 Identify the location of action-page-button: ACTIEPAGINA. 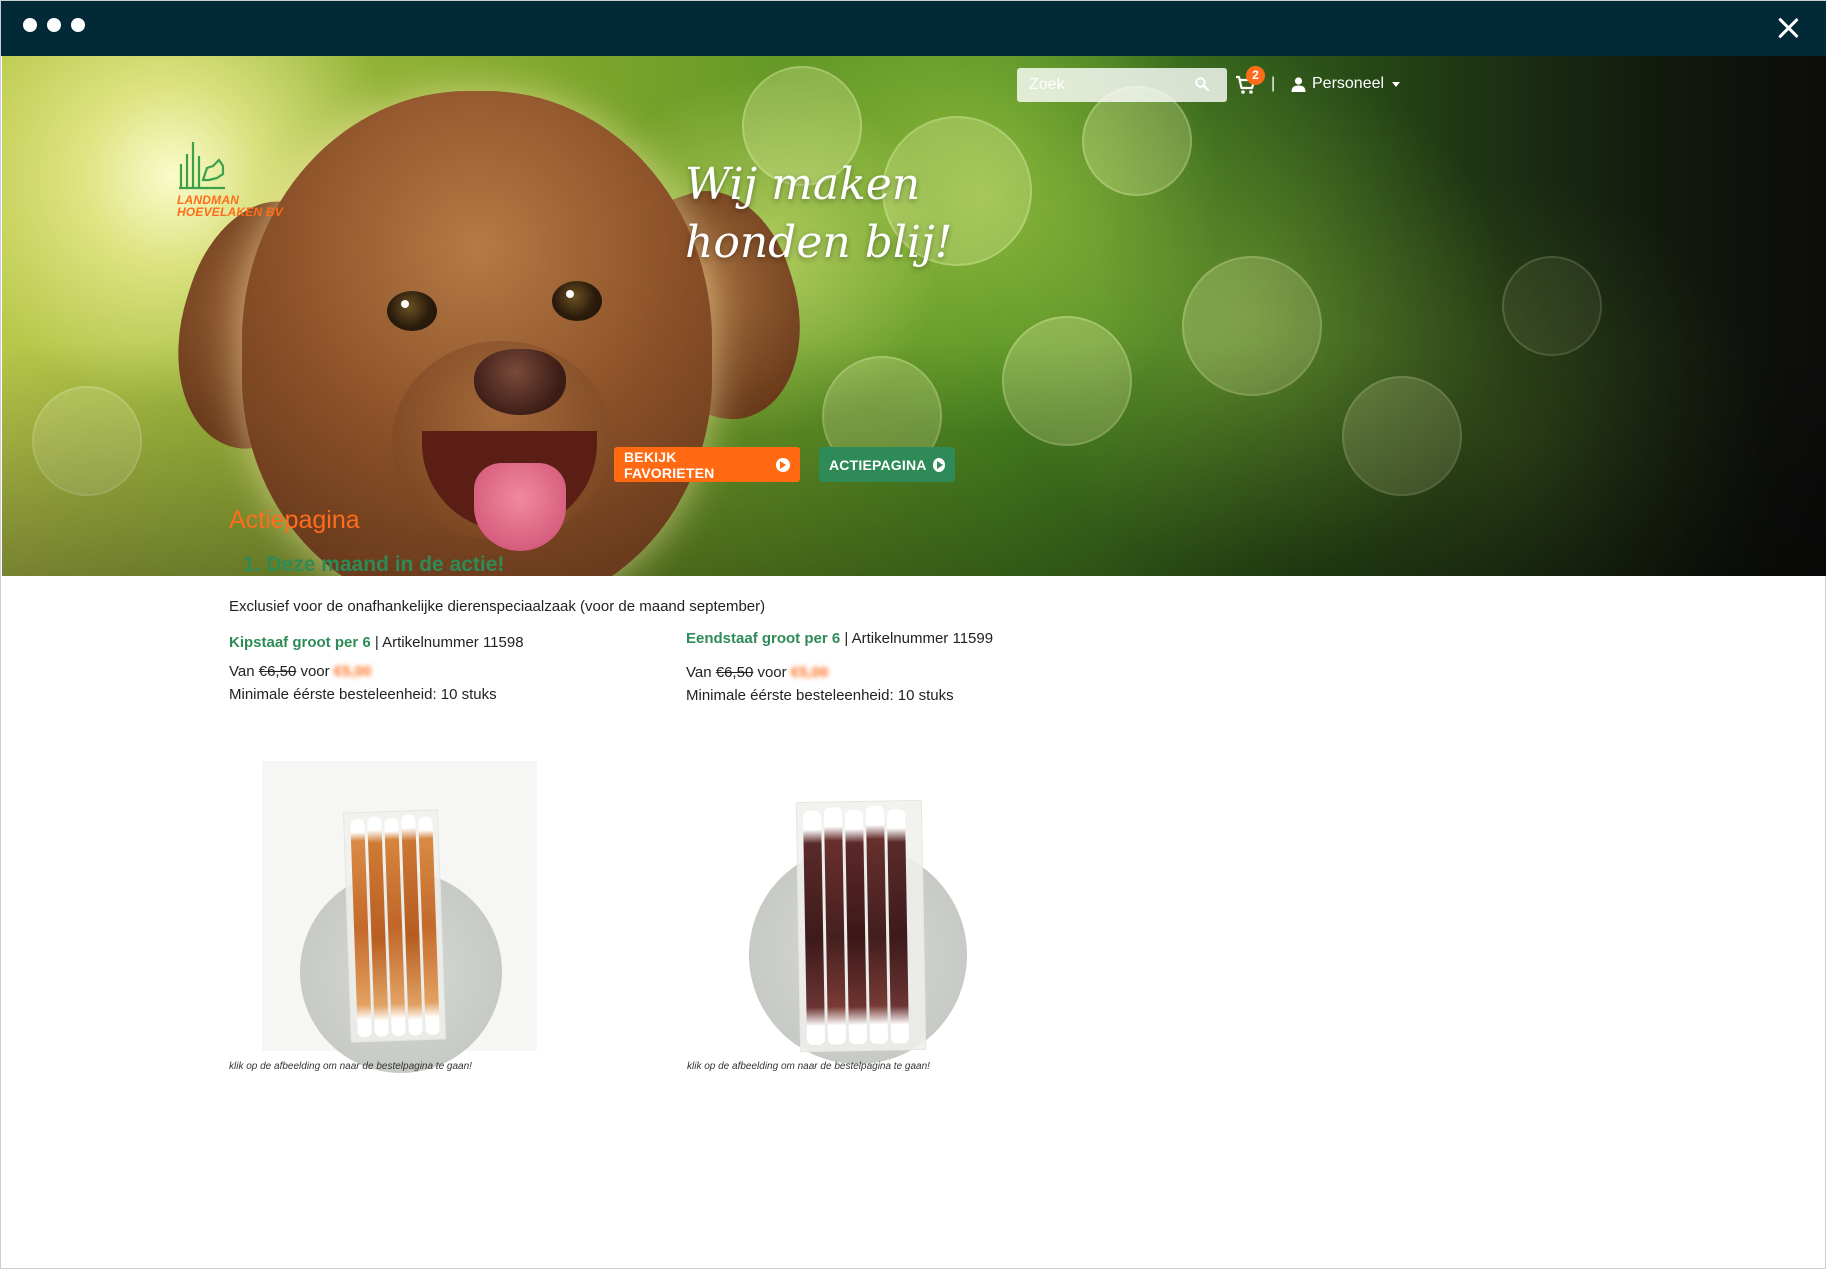
(887, 464).